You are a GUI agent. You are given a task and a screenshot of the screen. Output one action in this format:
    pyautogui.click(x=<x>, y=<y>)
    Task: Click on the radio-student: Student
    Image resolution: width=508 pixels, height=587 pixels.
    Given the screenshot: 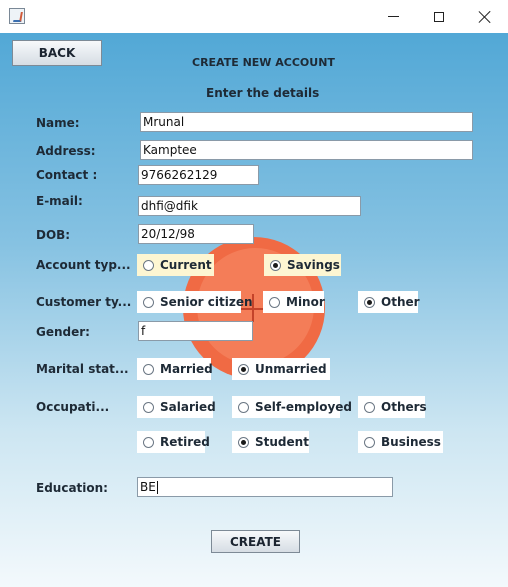 What is the action you would take?
    pyautogui.click(x=270, y=442)
    